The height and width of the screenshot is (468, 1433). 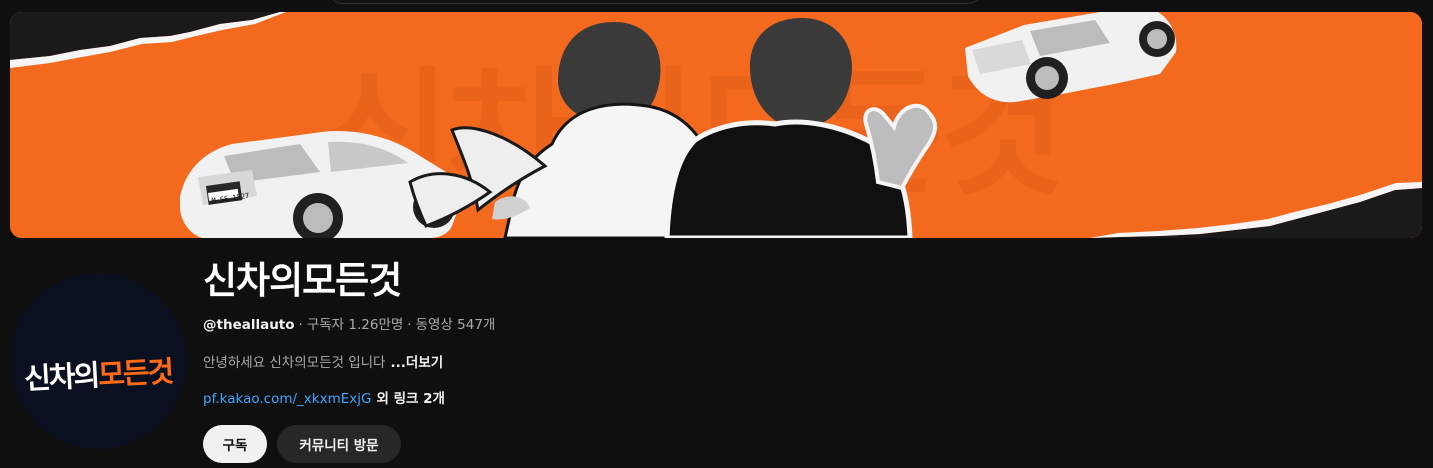 I want to click on channel-links-row: pf.kakao.com/_xkxmExjG 외 링크 2개, so click(x=703, y=399).